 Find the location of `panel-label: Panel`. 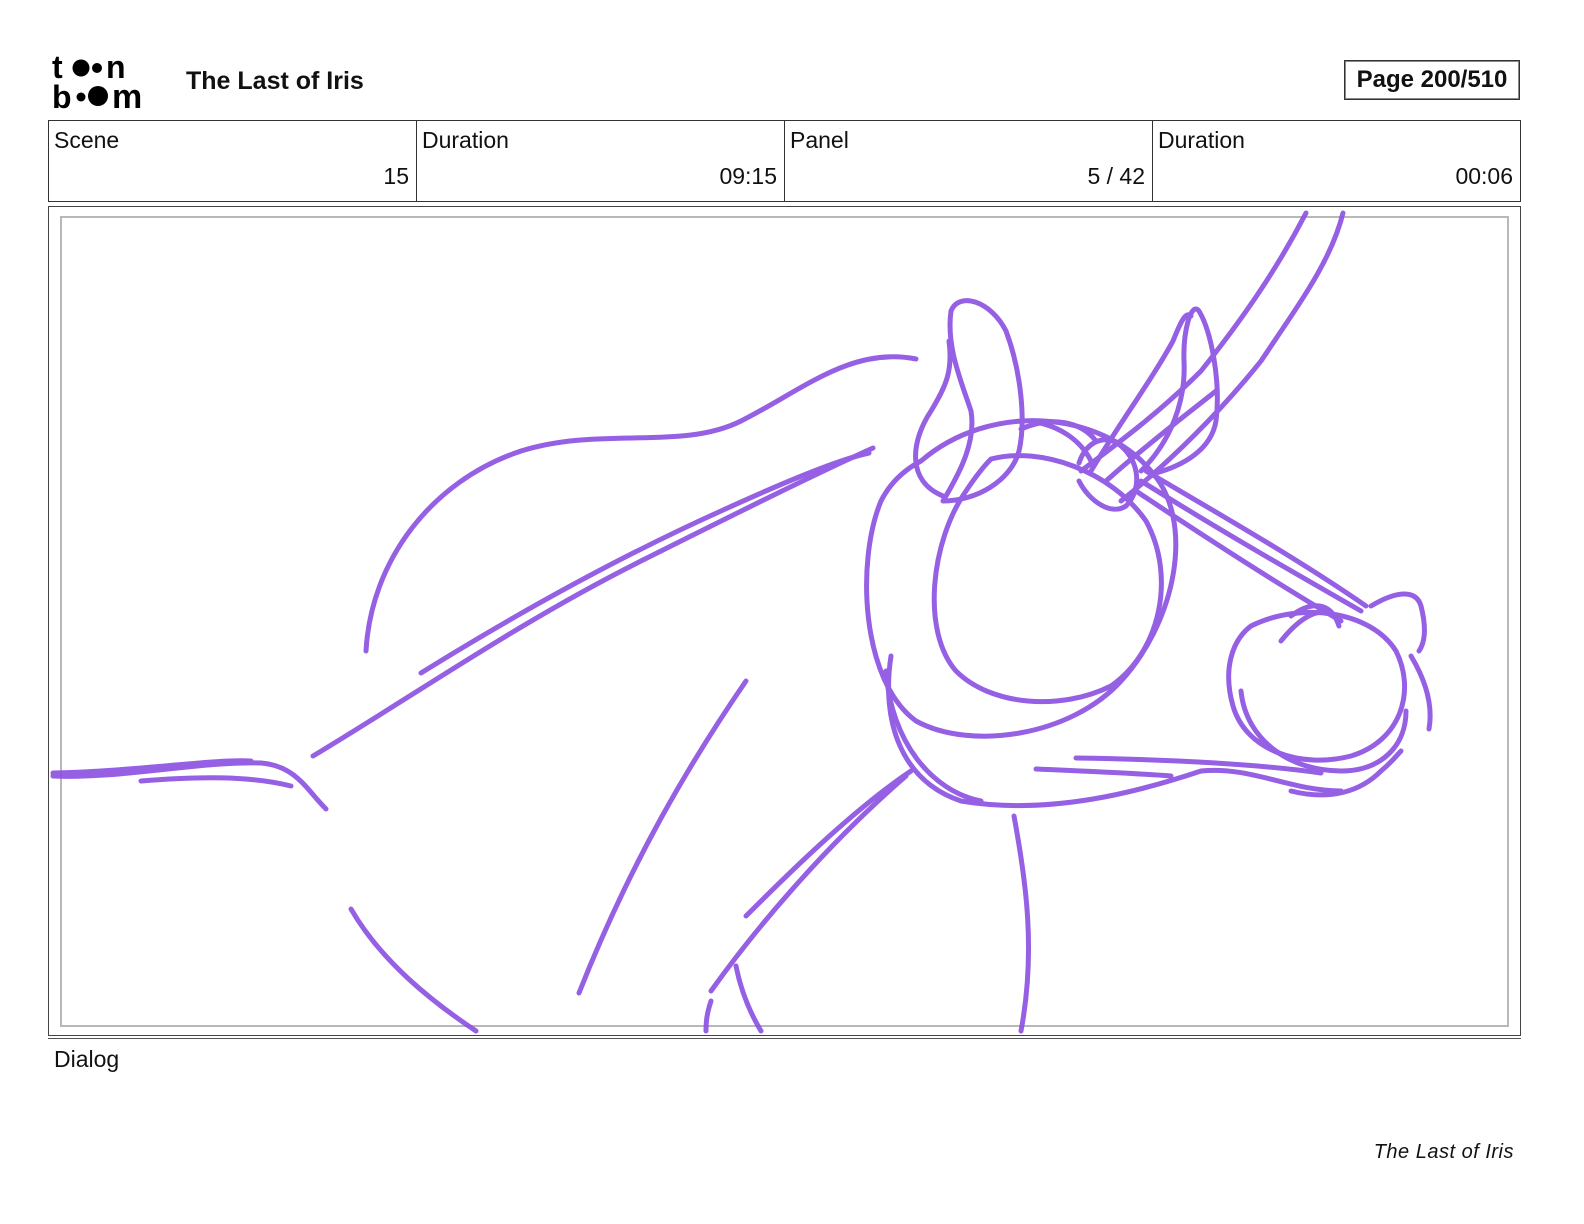

panel-label: Panel is located at coordinates (819, 140).